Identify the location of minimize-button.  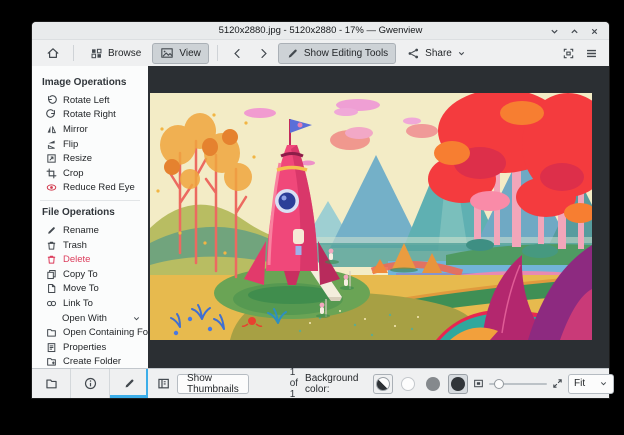
(554, 31).